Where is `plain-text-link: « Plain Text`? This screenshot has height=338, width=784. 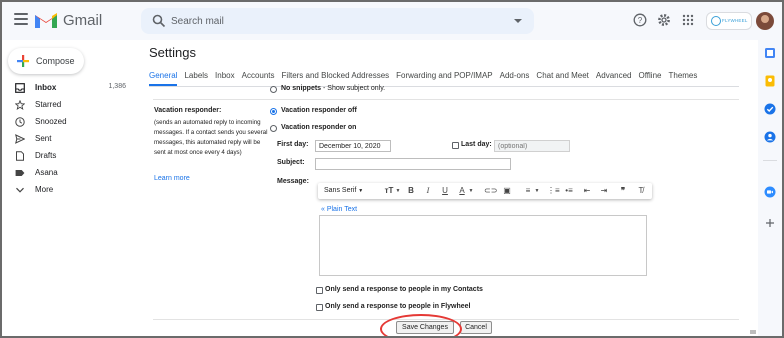 plain-text-link: « Plain Text is located at coordinates (339, 209).